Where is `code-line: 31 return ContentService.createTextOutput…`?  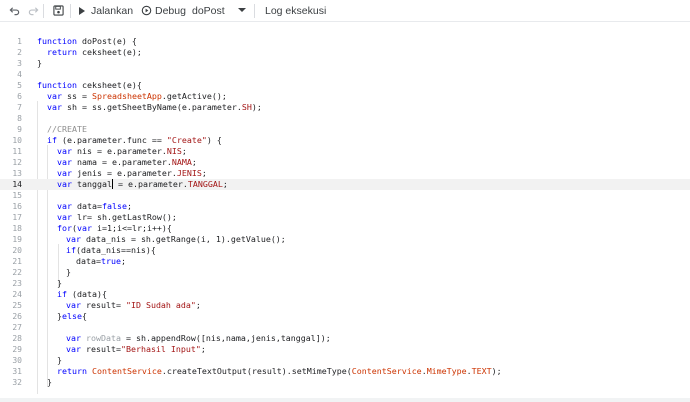
code-line: 31 return ContentService.createTextOutput… is located at coordinates (257, 371).